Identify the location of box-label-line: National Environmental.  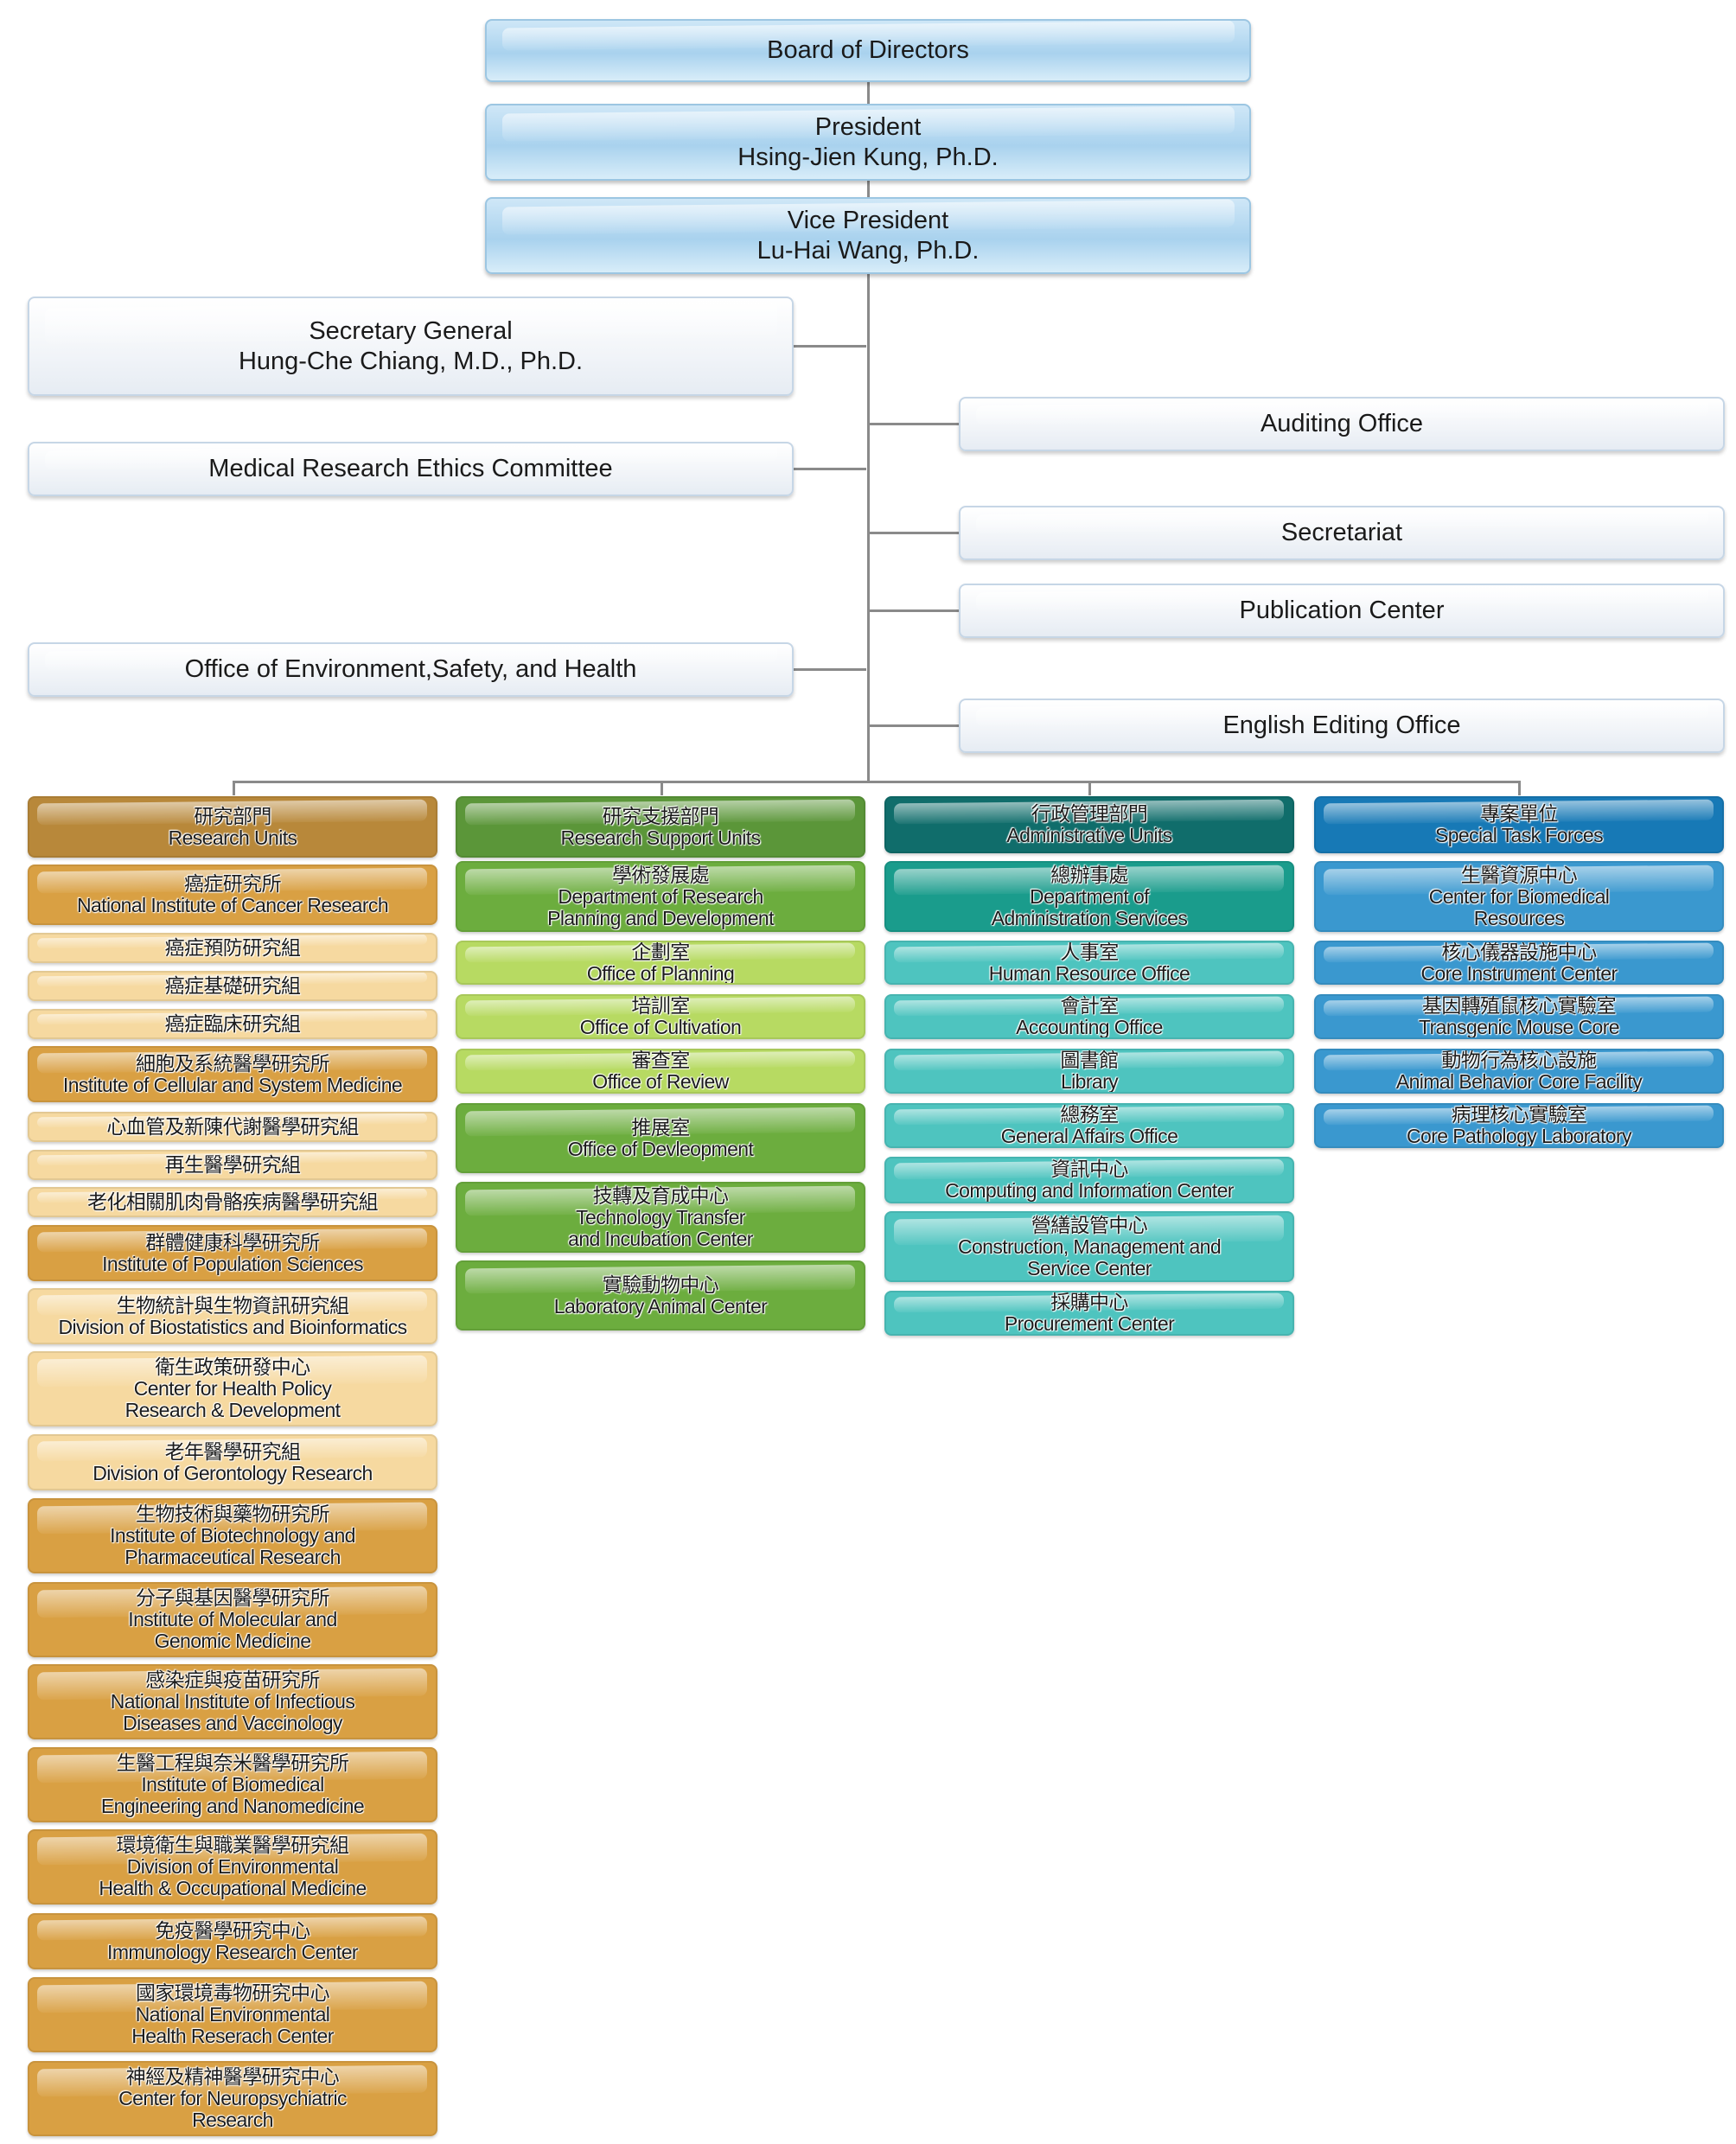
(233, 2014).